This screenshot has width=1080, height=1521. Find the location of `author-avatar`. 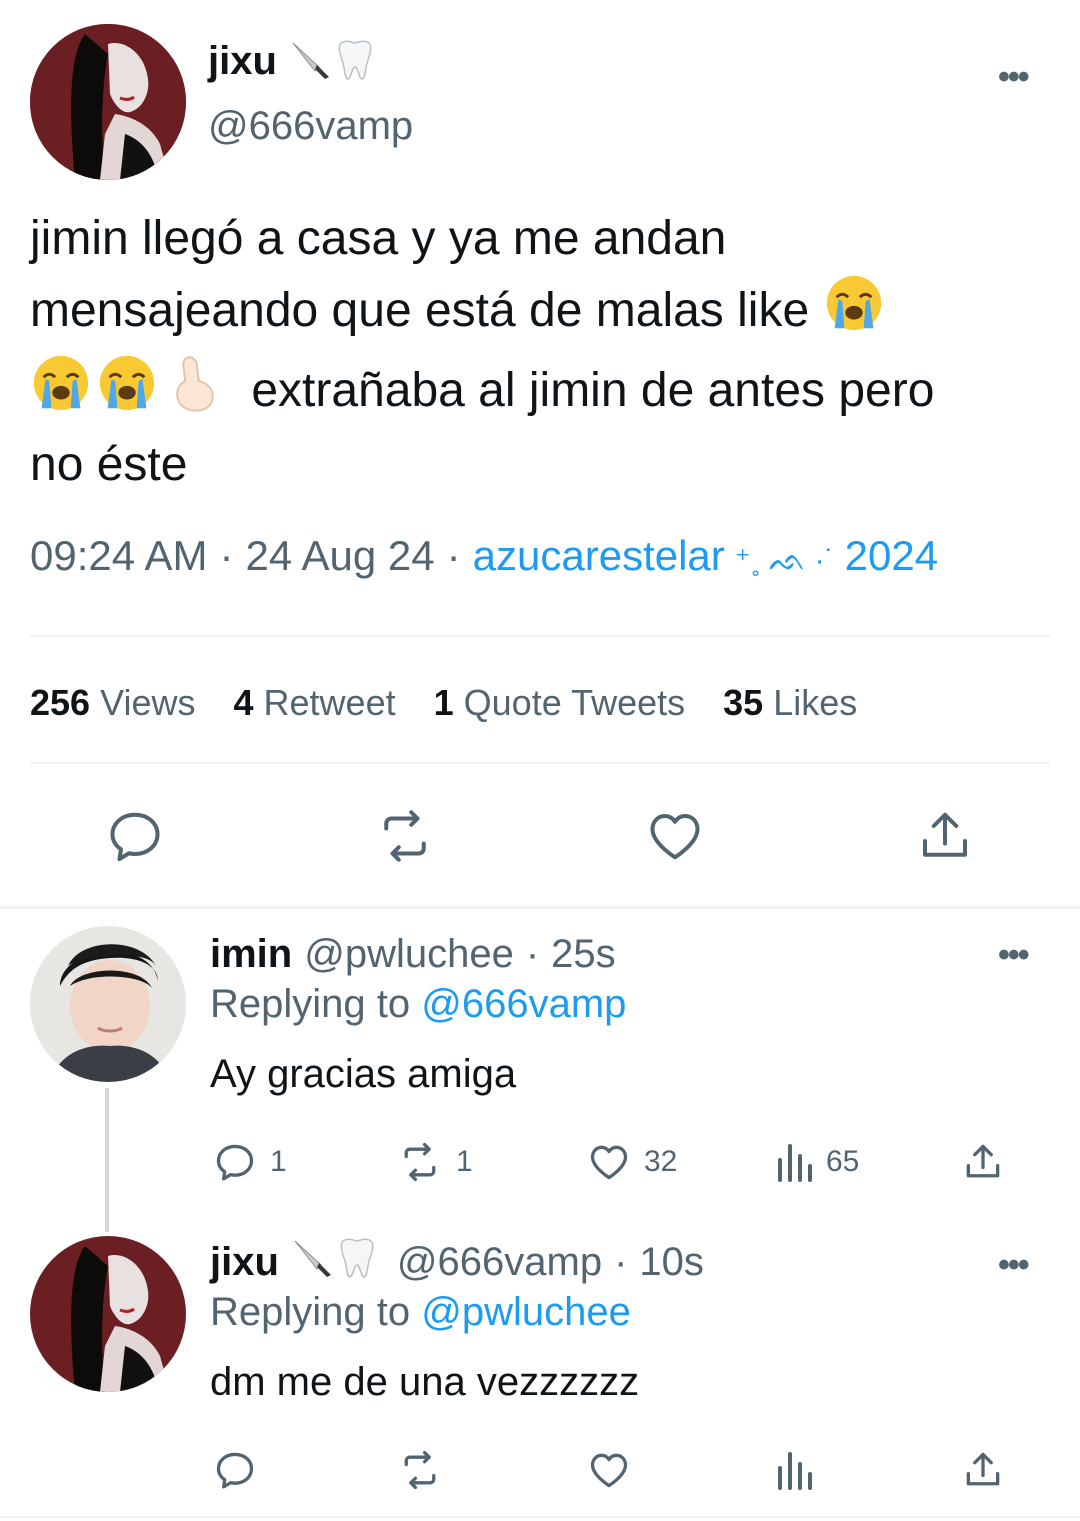

author-avatar is located at coordinates (108, 102).